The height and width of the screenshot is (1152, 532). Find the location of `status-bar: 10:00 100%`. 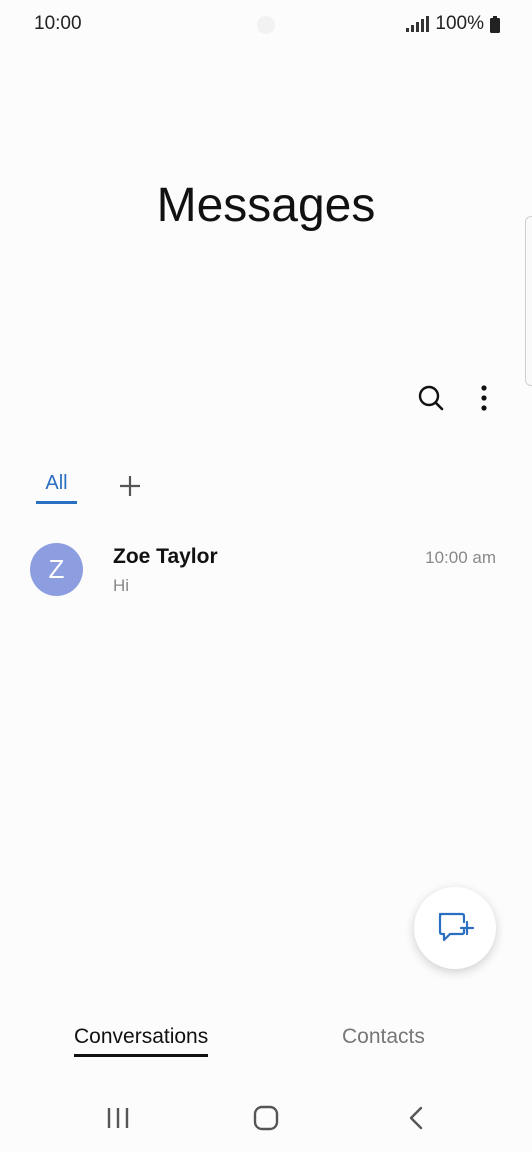

status-bar: 10:00 100% is located at coordinates (266, 25).